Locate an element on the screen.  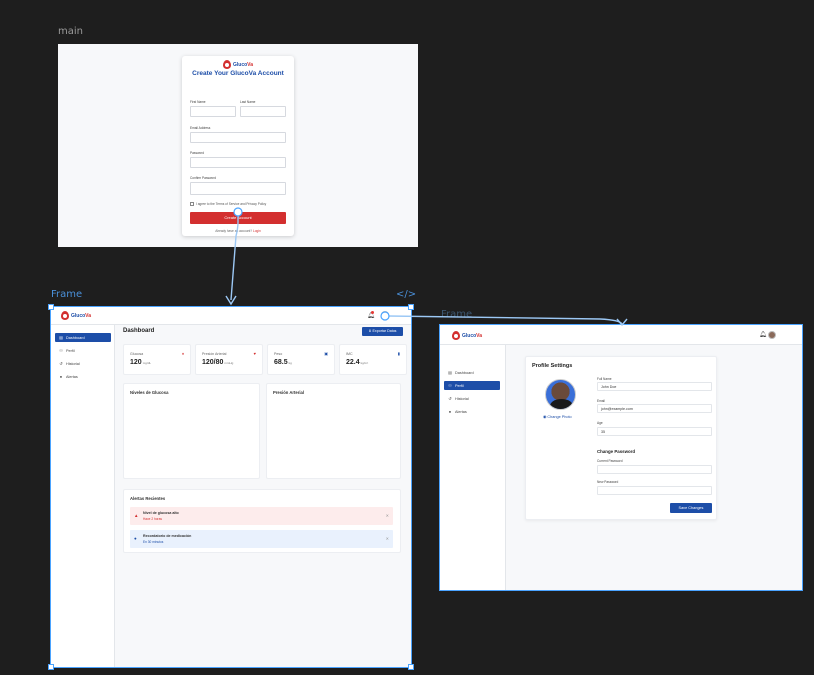
connection-dashboard-to-profile is located at coordinates (505, 320).